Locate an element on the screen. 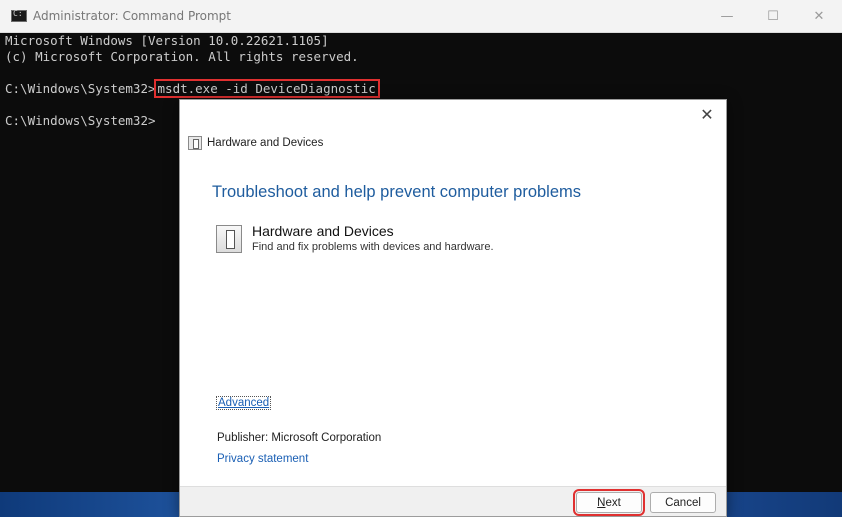 This screenshot has height=517, width=842. dialog-header-title: Hardware and Devices is located at coordinates (265, 143).